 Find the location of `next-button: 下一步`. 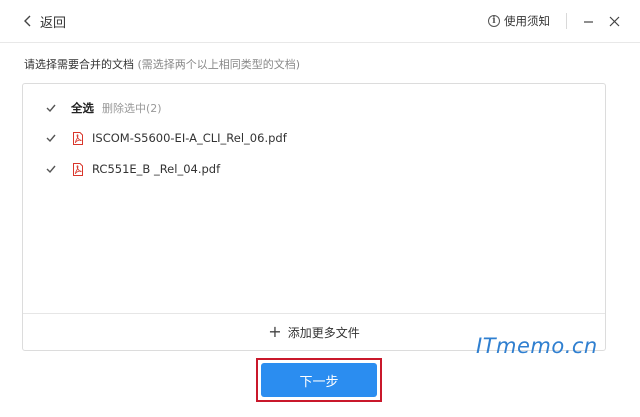

next-button: 下一步 is located at coordinates (319, 380).